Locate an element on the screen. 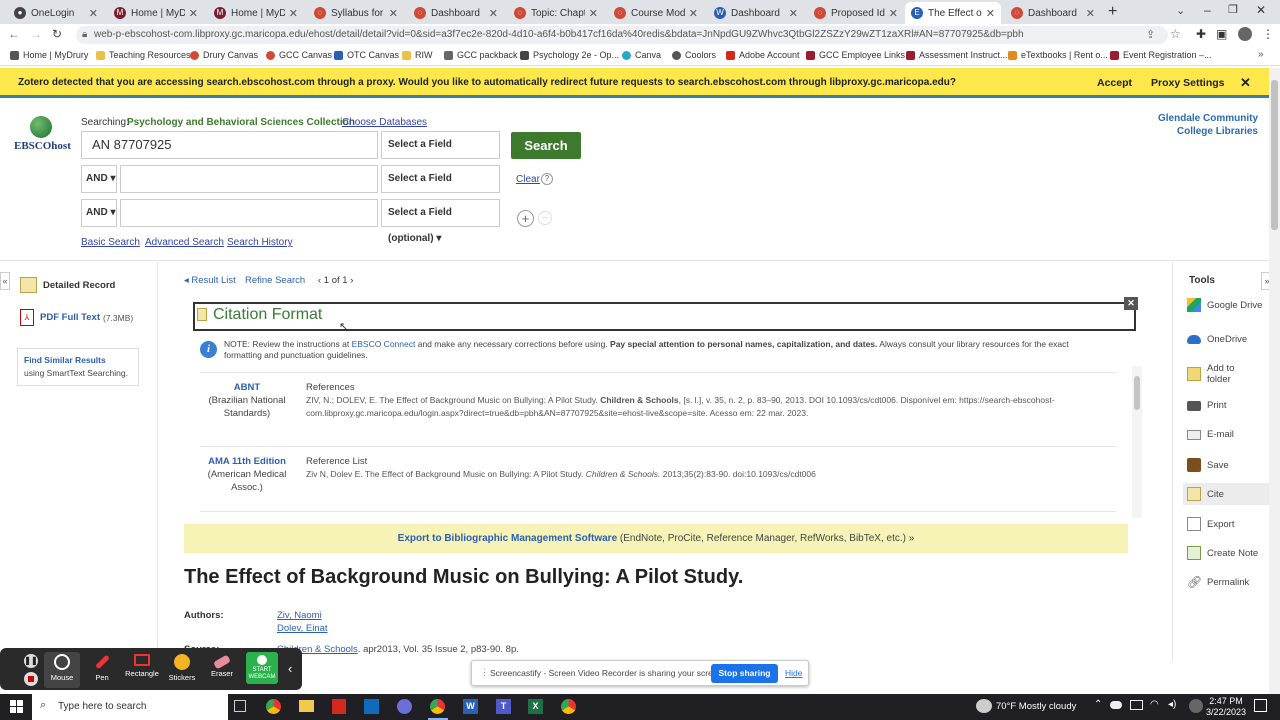 The width and height of the screenshot is (1280, 720). mouse-tool-button: Mouse is located at coordinates (62, 670).